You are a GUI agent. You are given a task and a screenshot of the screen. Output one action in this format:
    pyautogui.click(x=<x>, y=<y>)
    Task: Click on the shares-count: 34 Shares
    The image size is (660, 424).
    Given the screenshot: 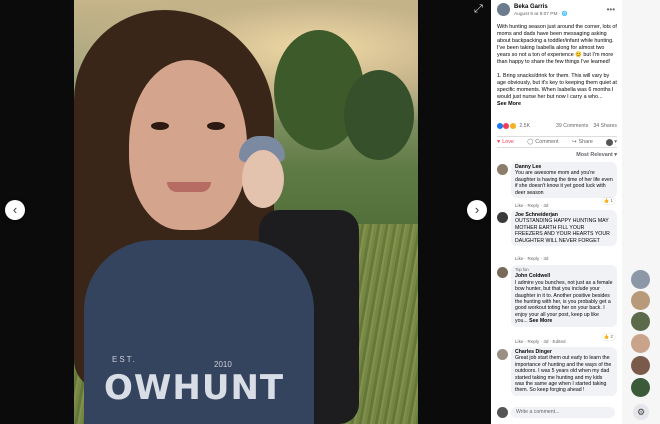 What is the action you would take?
    pyautogui.click(x=605, y=126)
    